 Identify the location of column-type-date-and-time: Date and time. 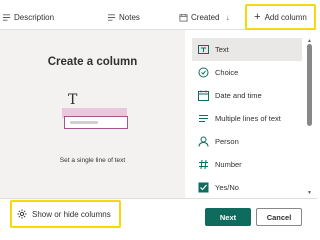
(247, 95).